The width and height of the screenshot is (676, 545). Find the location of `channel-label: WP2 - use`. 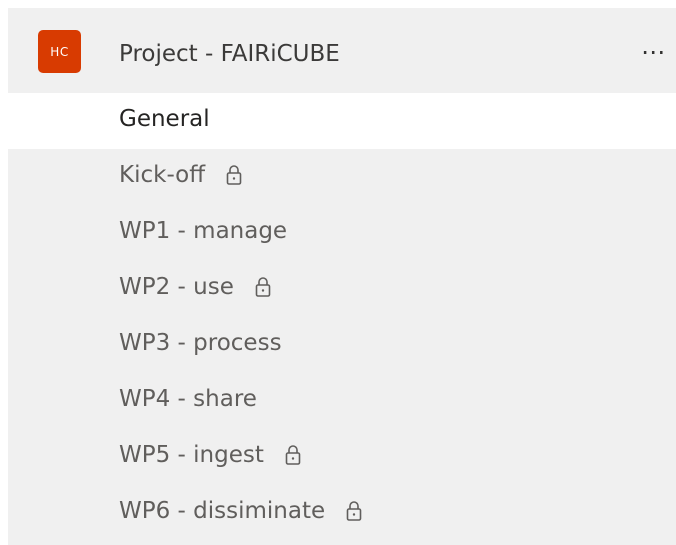

channel-label: WP2 - use is located at coordinates (176, 287).